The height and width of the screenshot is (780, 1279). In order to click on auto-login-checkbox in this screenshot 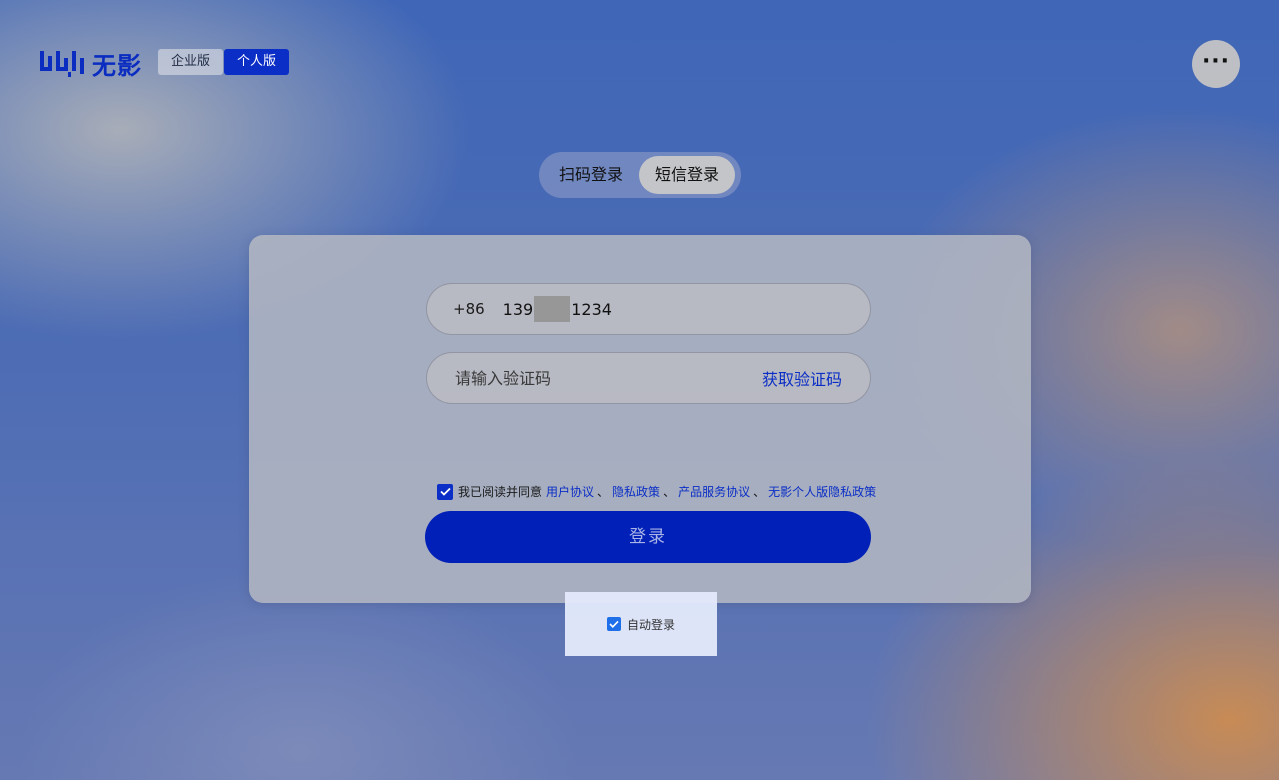, I will do `click(613, 624)`.